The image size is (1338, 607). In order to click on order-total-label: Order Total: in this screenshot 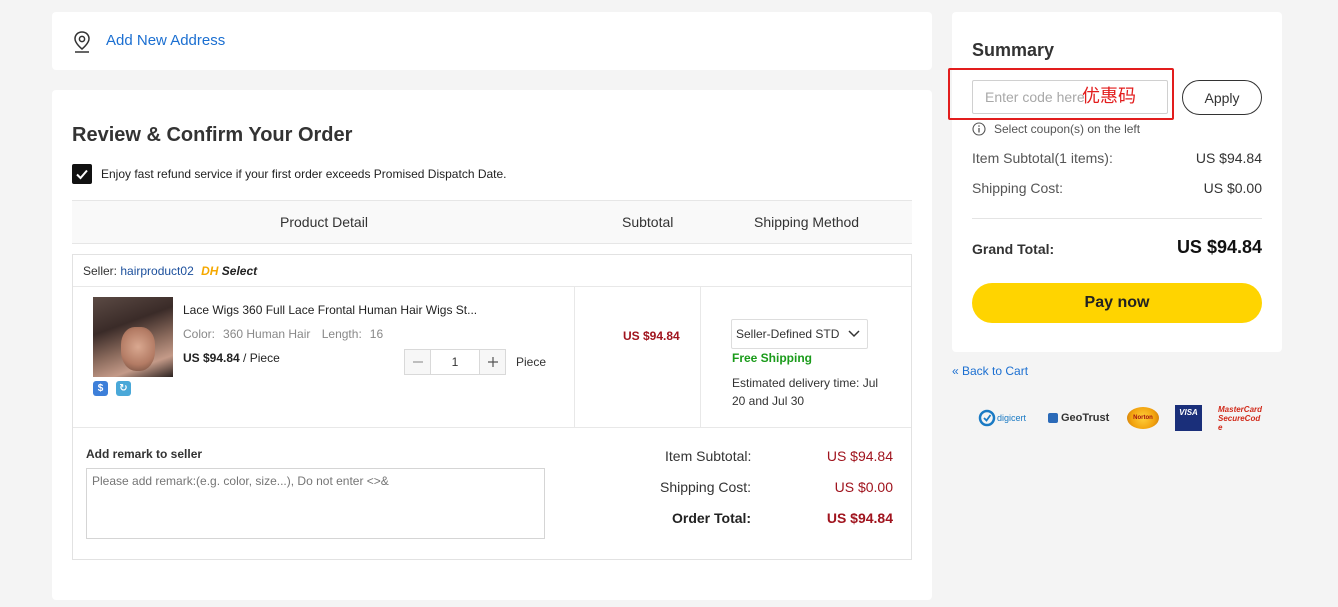, I will do `click(712, 518)`.